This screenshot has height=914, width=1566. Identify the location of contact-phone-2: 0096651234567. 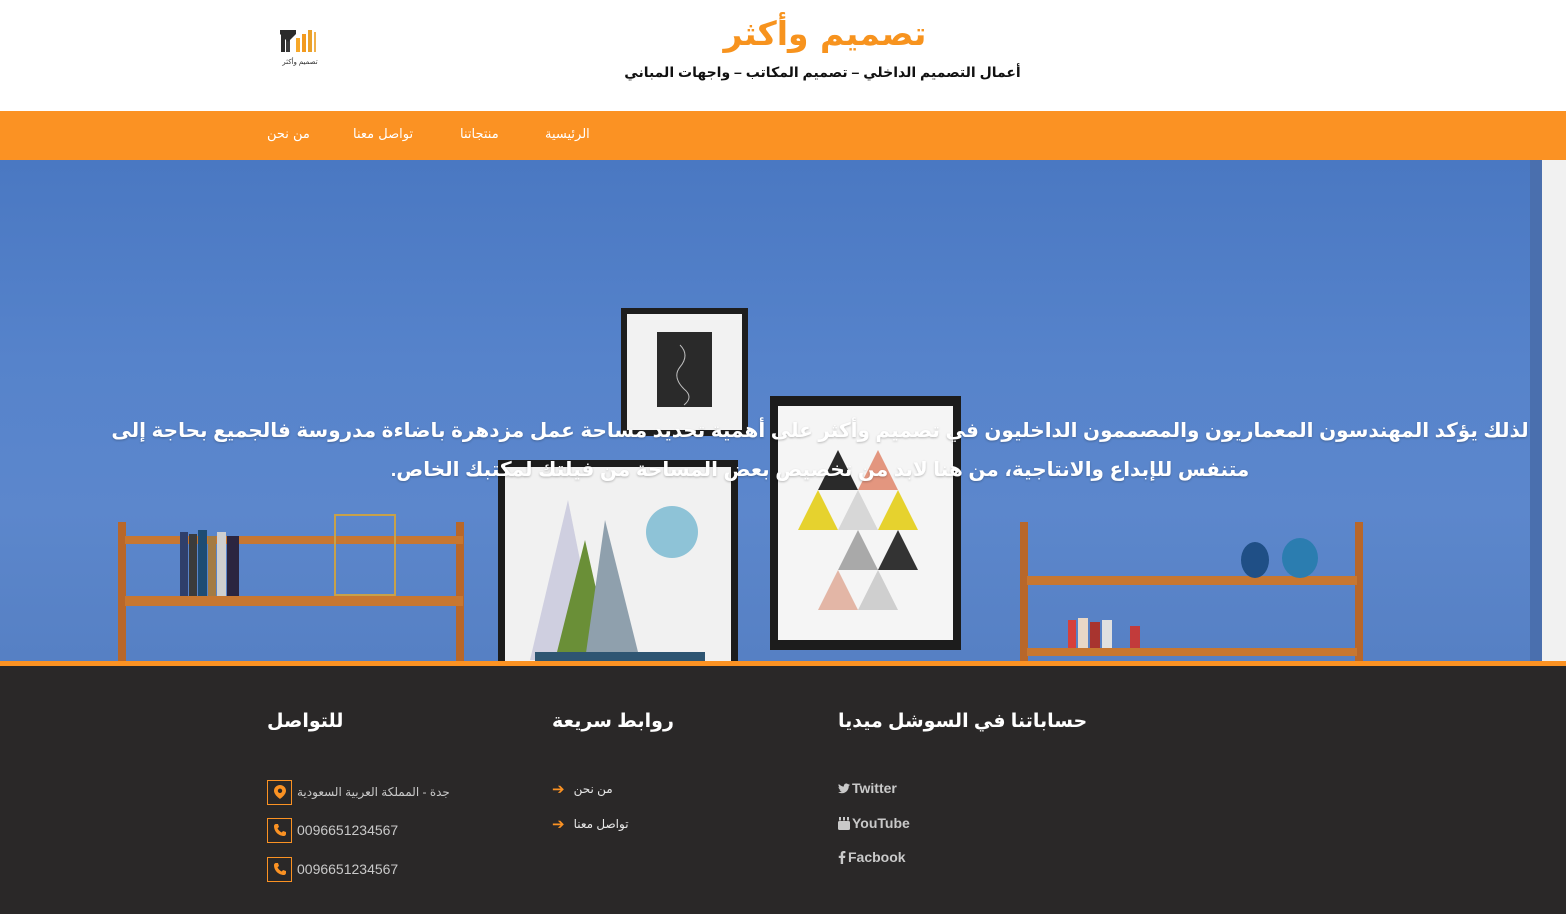
(332, 869).